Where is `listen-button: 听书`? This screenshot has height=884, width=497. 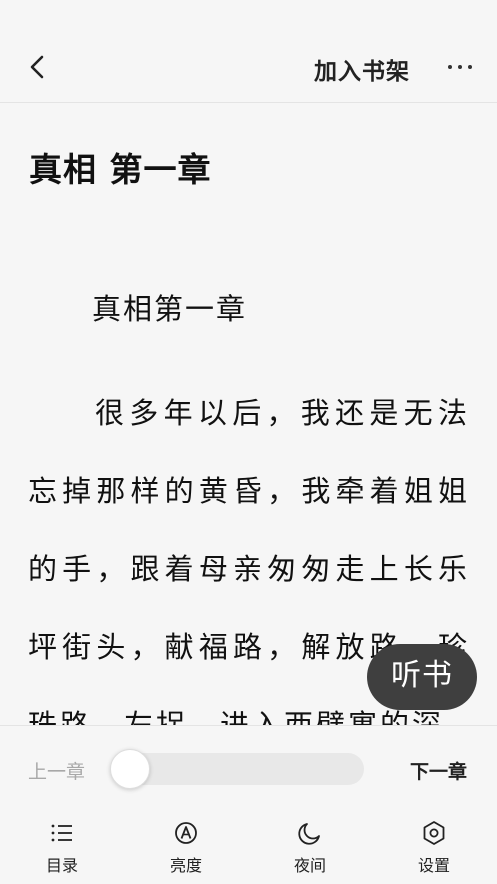 listen-button: 听书 is located at coordinates (422, 677).